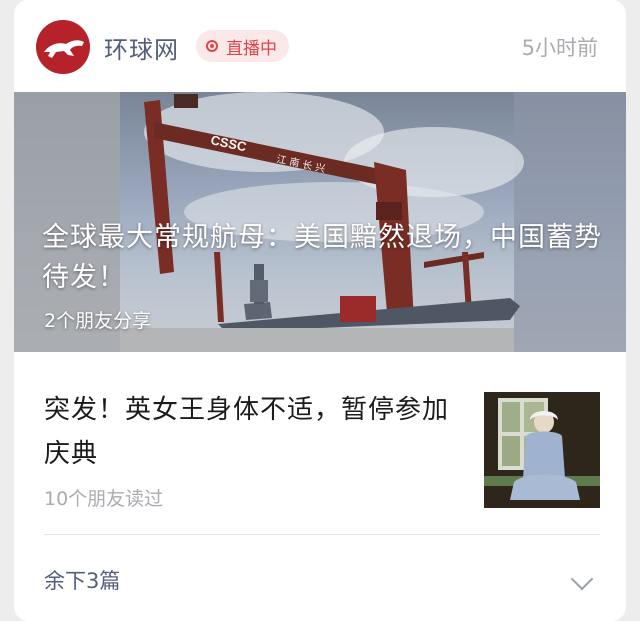 The image size is (640, 621). What do you see at coordinates (98, 321) in the screenshot?
I see `hero-share-count: 2个朋友分享` at bounding box center [98, 321].